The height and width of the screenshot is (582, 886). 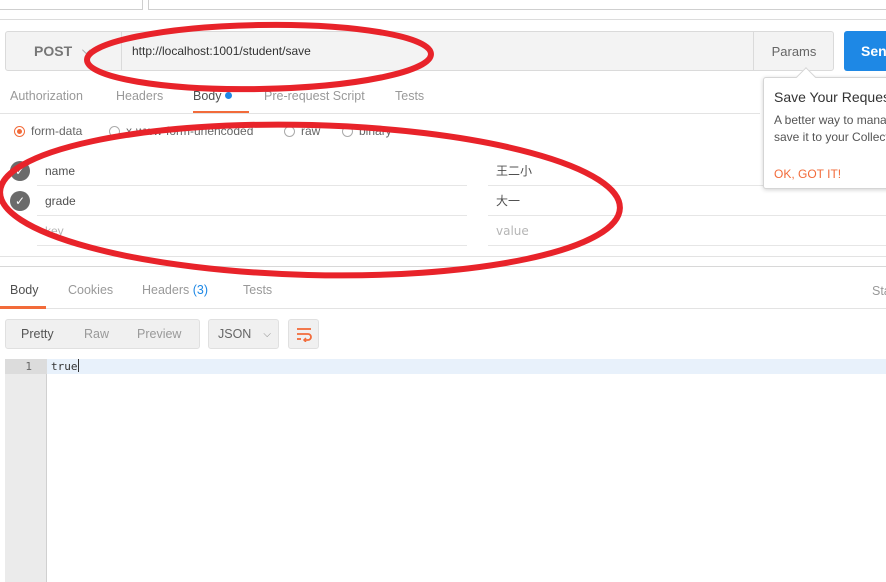 I want to click on view-mode-group: Pretty Raw Preview, so click(x=102, y=334).